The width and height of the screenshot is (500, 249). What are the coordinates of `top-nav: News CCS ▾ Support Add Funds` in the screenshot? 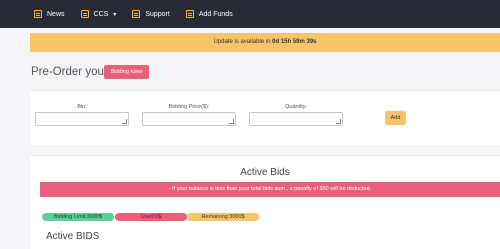 It's located at (250, 14).